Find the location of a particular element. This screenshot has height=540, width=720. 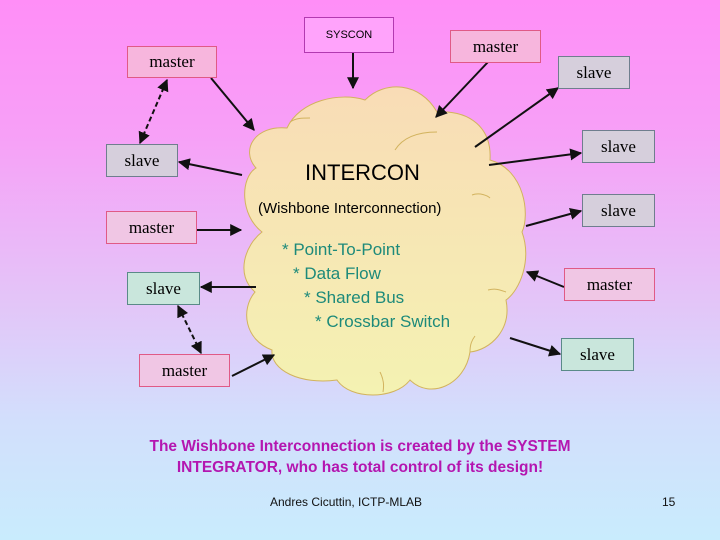

arrow-master-tl-to-intercon is located at coordinates (232, 104).